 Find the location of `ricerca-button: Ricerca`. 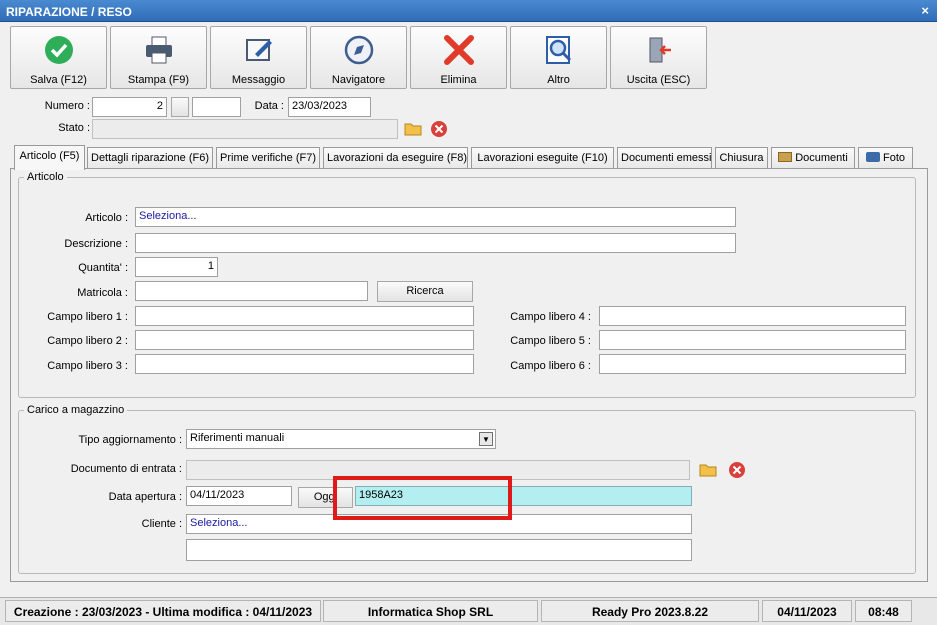

ricerca-button: Ricerca is located at coordinates (425, 291).